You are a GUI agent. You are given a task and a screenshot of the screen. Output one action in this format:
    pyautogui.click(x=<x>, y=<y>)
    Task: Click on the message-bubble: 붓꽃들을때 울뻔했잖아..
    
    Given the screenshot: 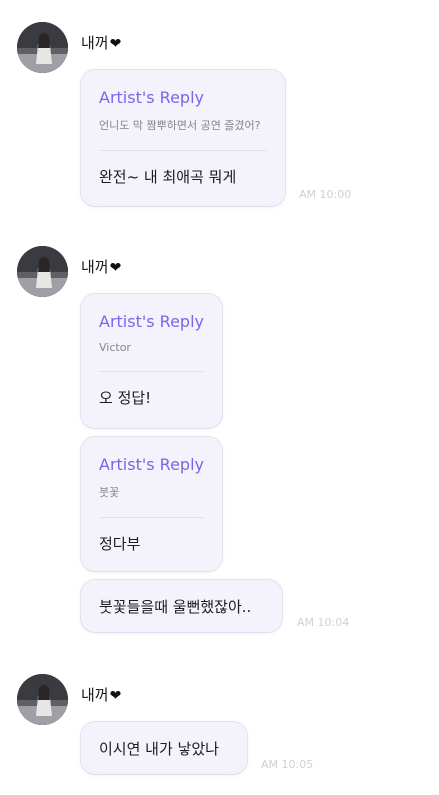 What is the action you would take?
    pyautogui.click(x=181, y=606)
    